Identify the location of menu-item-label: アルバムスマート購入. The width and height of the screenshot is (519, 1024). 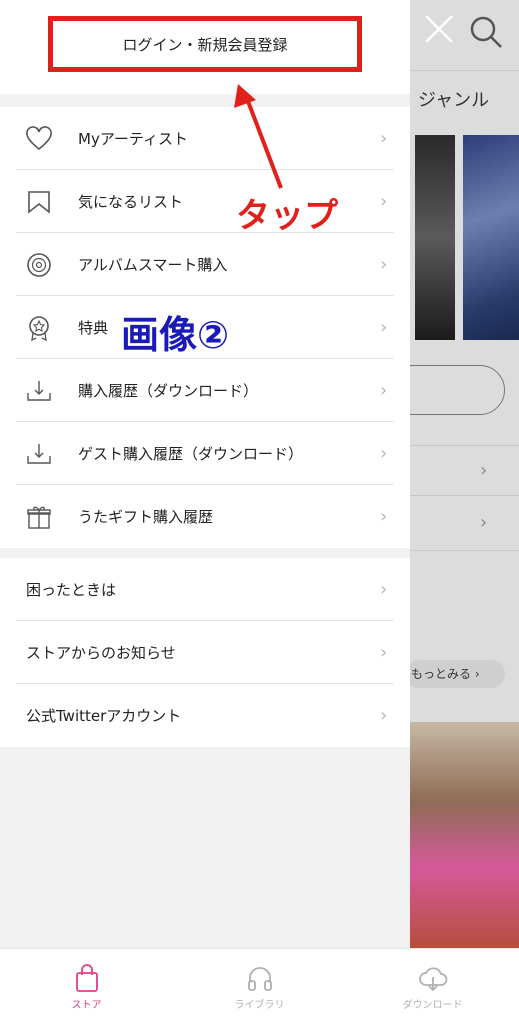
(153, 265).